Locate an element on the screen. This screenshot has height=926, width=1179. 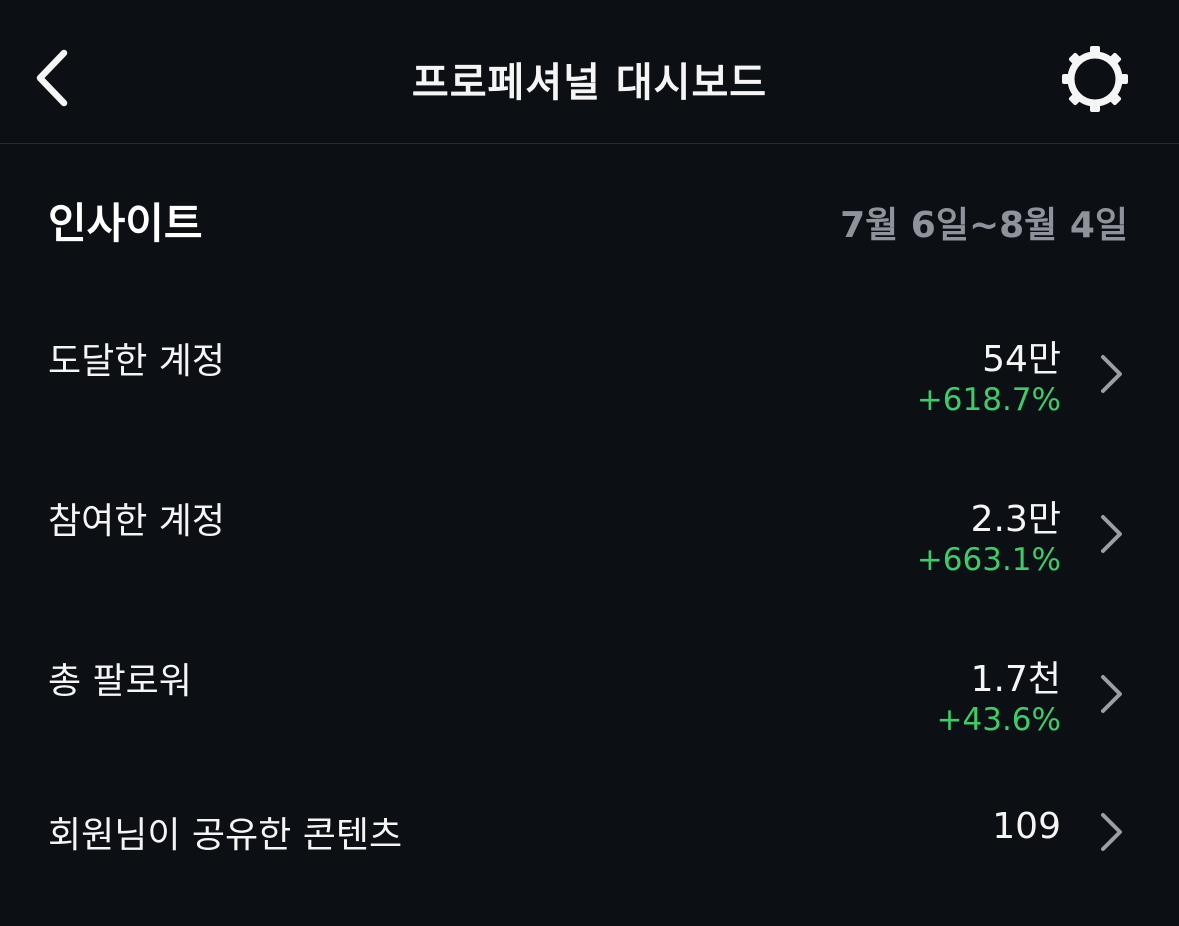
row-label: 도달한 계정 is located at coordinates (137, 361).